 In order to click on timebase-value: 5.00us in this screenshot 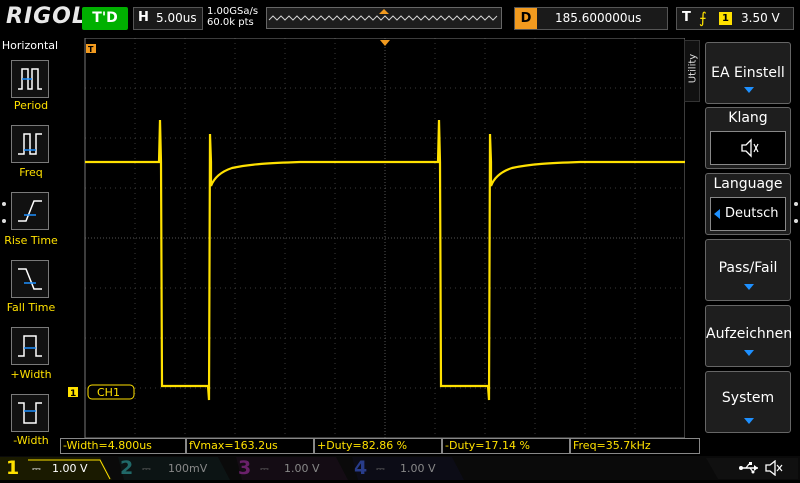, I will do `click(176, 18)`.